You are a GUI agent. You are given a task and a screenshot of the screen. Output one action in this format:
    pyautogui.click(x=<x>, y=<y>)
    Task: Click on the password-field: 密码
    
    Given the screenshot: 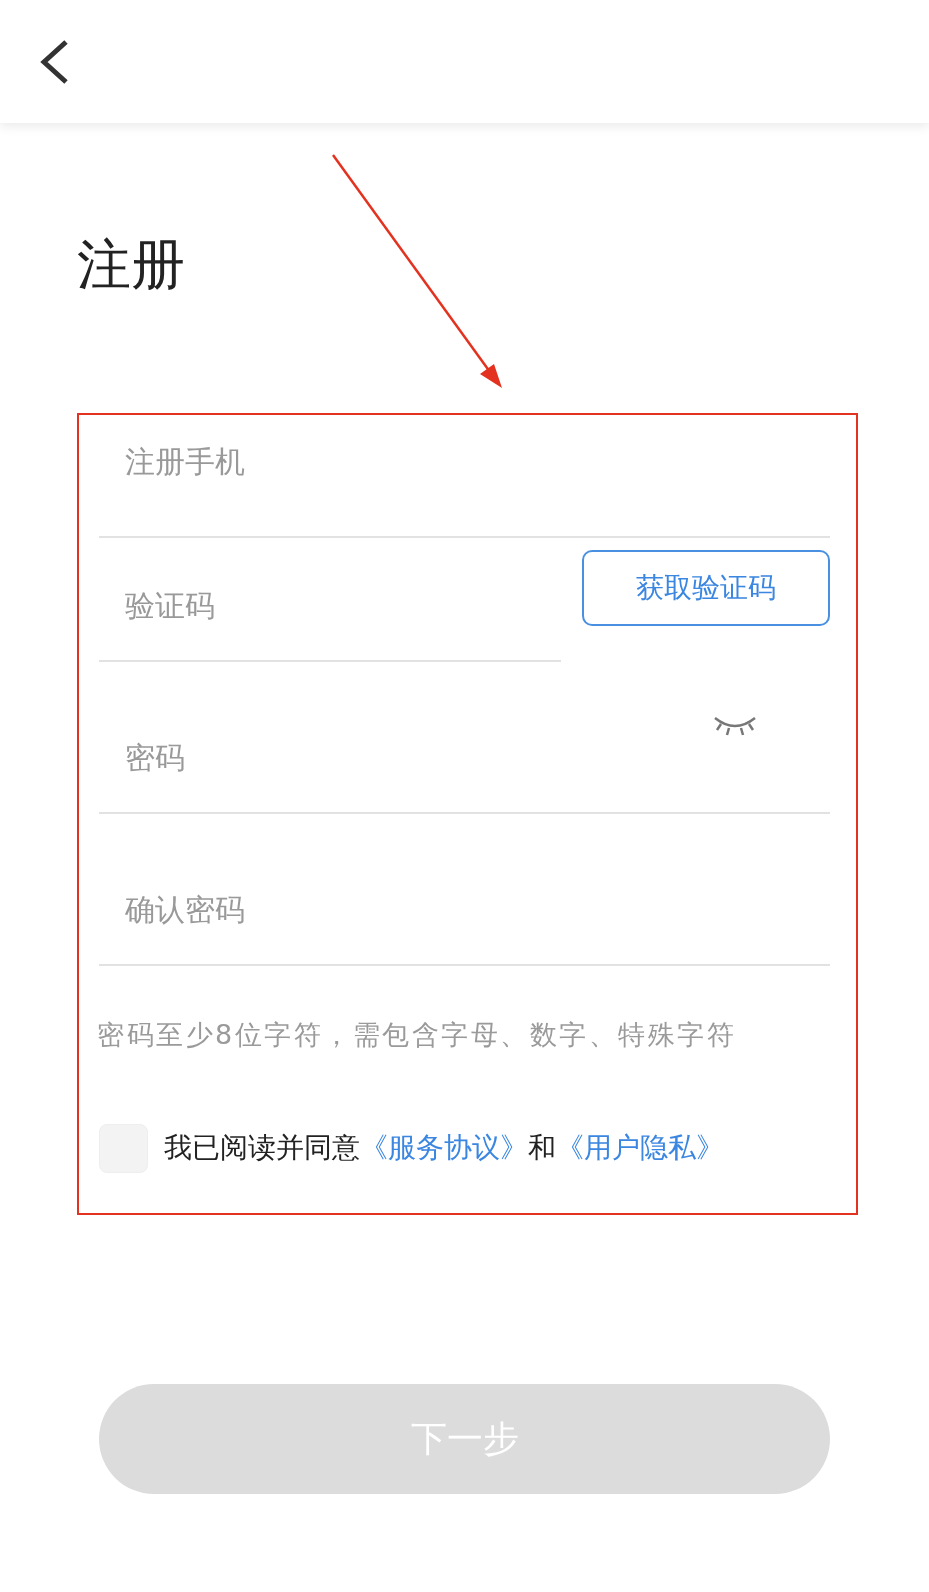 What is the action you would take?
    pyautogui.click(x=464, y=738)
    